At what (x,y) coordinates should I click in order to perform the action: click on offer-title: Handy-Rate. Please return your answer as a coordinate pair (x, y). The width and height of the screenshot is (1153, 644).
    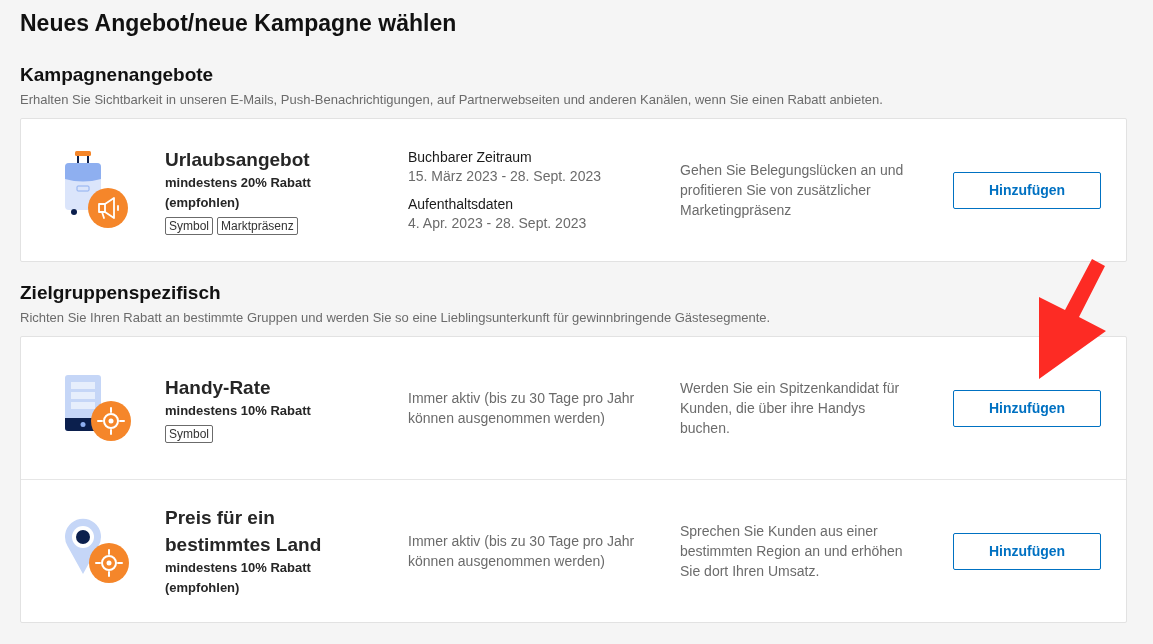
    Looking at the image, I should click on (218, 387).